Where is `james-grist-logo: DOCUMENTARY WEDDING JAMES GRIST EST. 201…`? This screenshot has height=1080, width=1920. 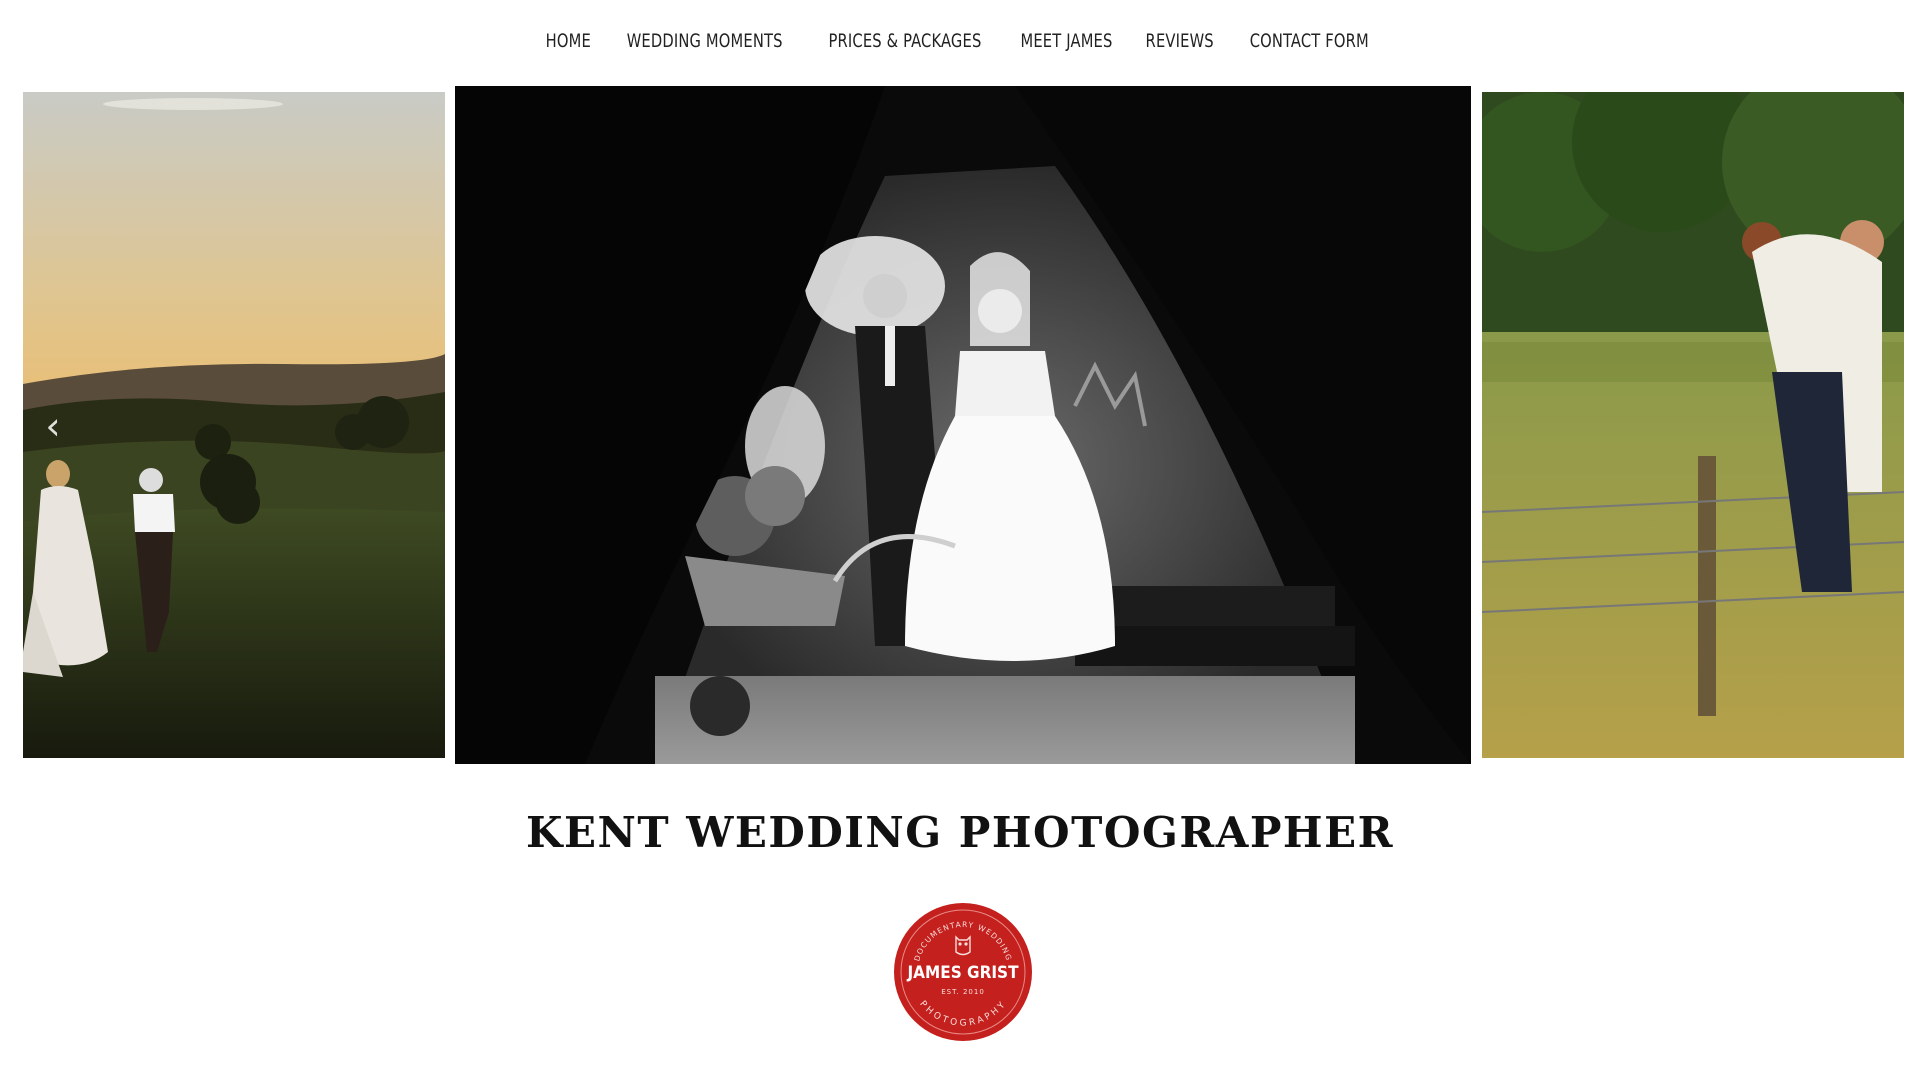 james-grist-logo: DOCUMENTARY WEDDING JAMES GRIST EST. 201… is located at coordinates (963, 972).